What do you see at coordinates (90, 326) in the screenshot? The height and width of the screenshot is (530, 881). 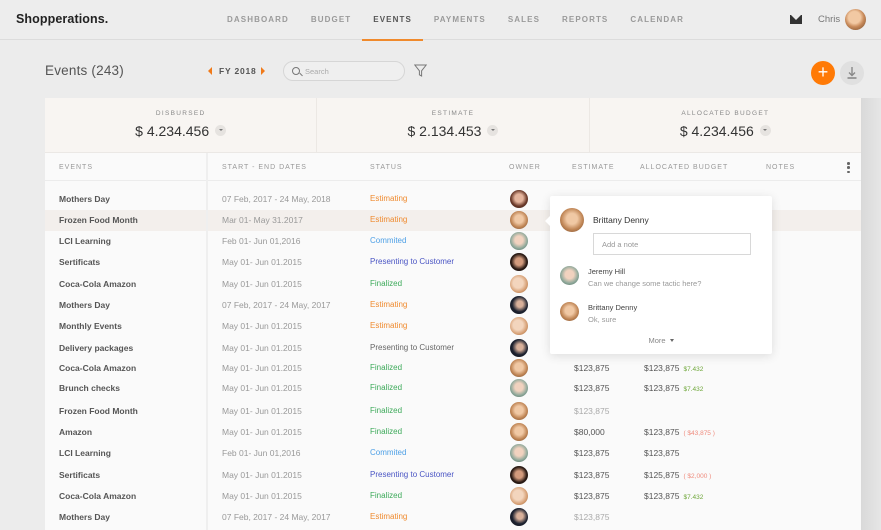 I see `event-name: Monthly Events` at bounding box center [90, 326].